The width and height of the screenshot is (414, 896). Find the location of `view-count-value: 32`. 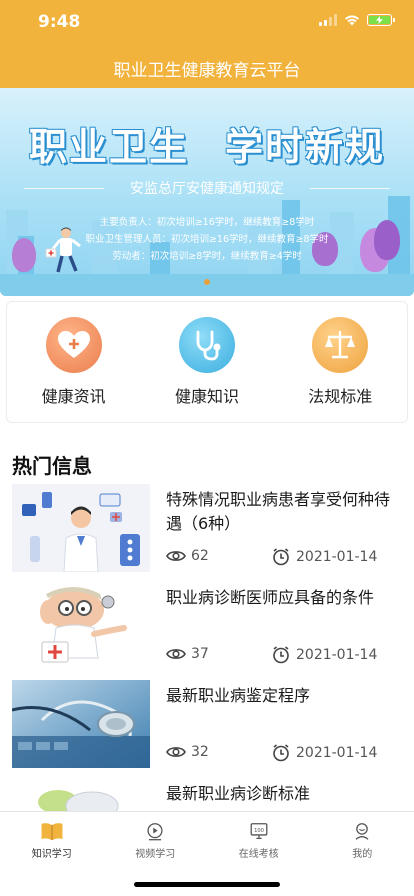

view-count-value: 32 is located at coordinates (200, 752).